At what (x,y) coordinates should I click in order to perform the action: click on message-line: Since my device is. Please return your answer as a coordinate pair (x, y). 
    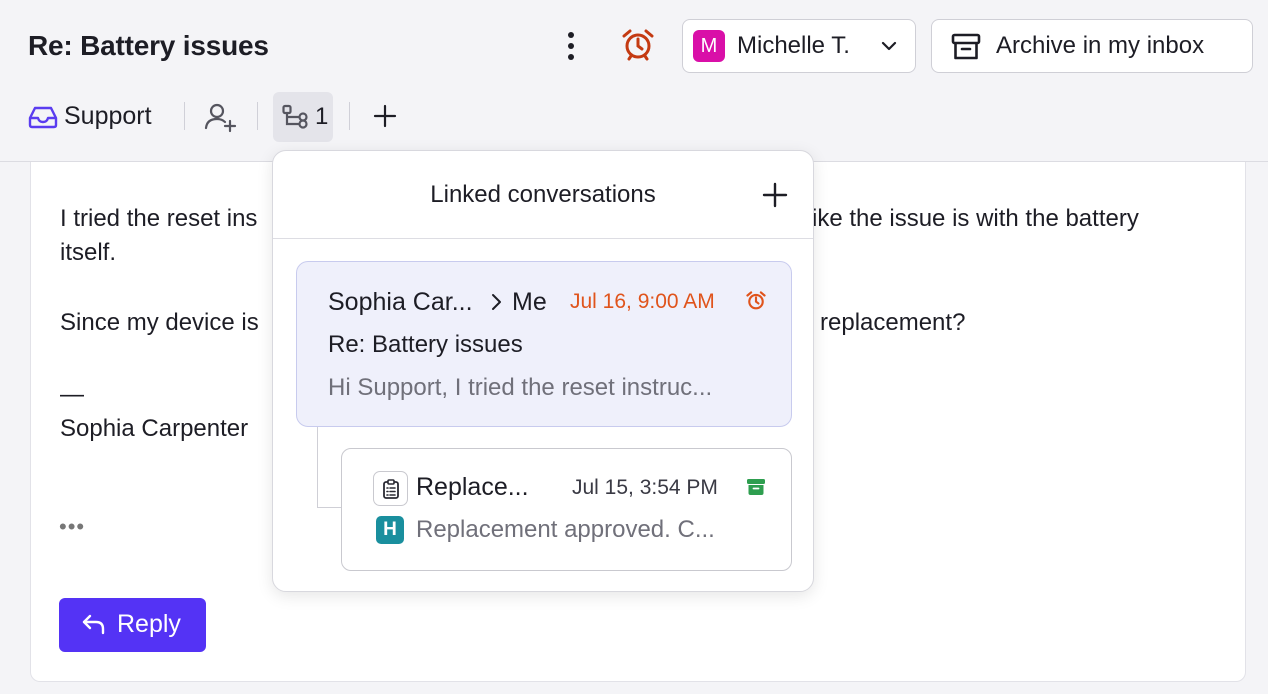
    Looking at the image, I should click on (159, 322).